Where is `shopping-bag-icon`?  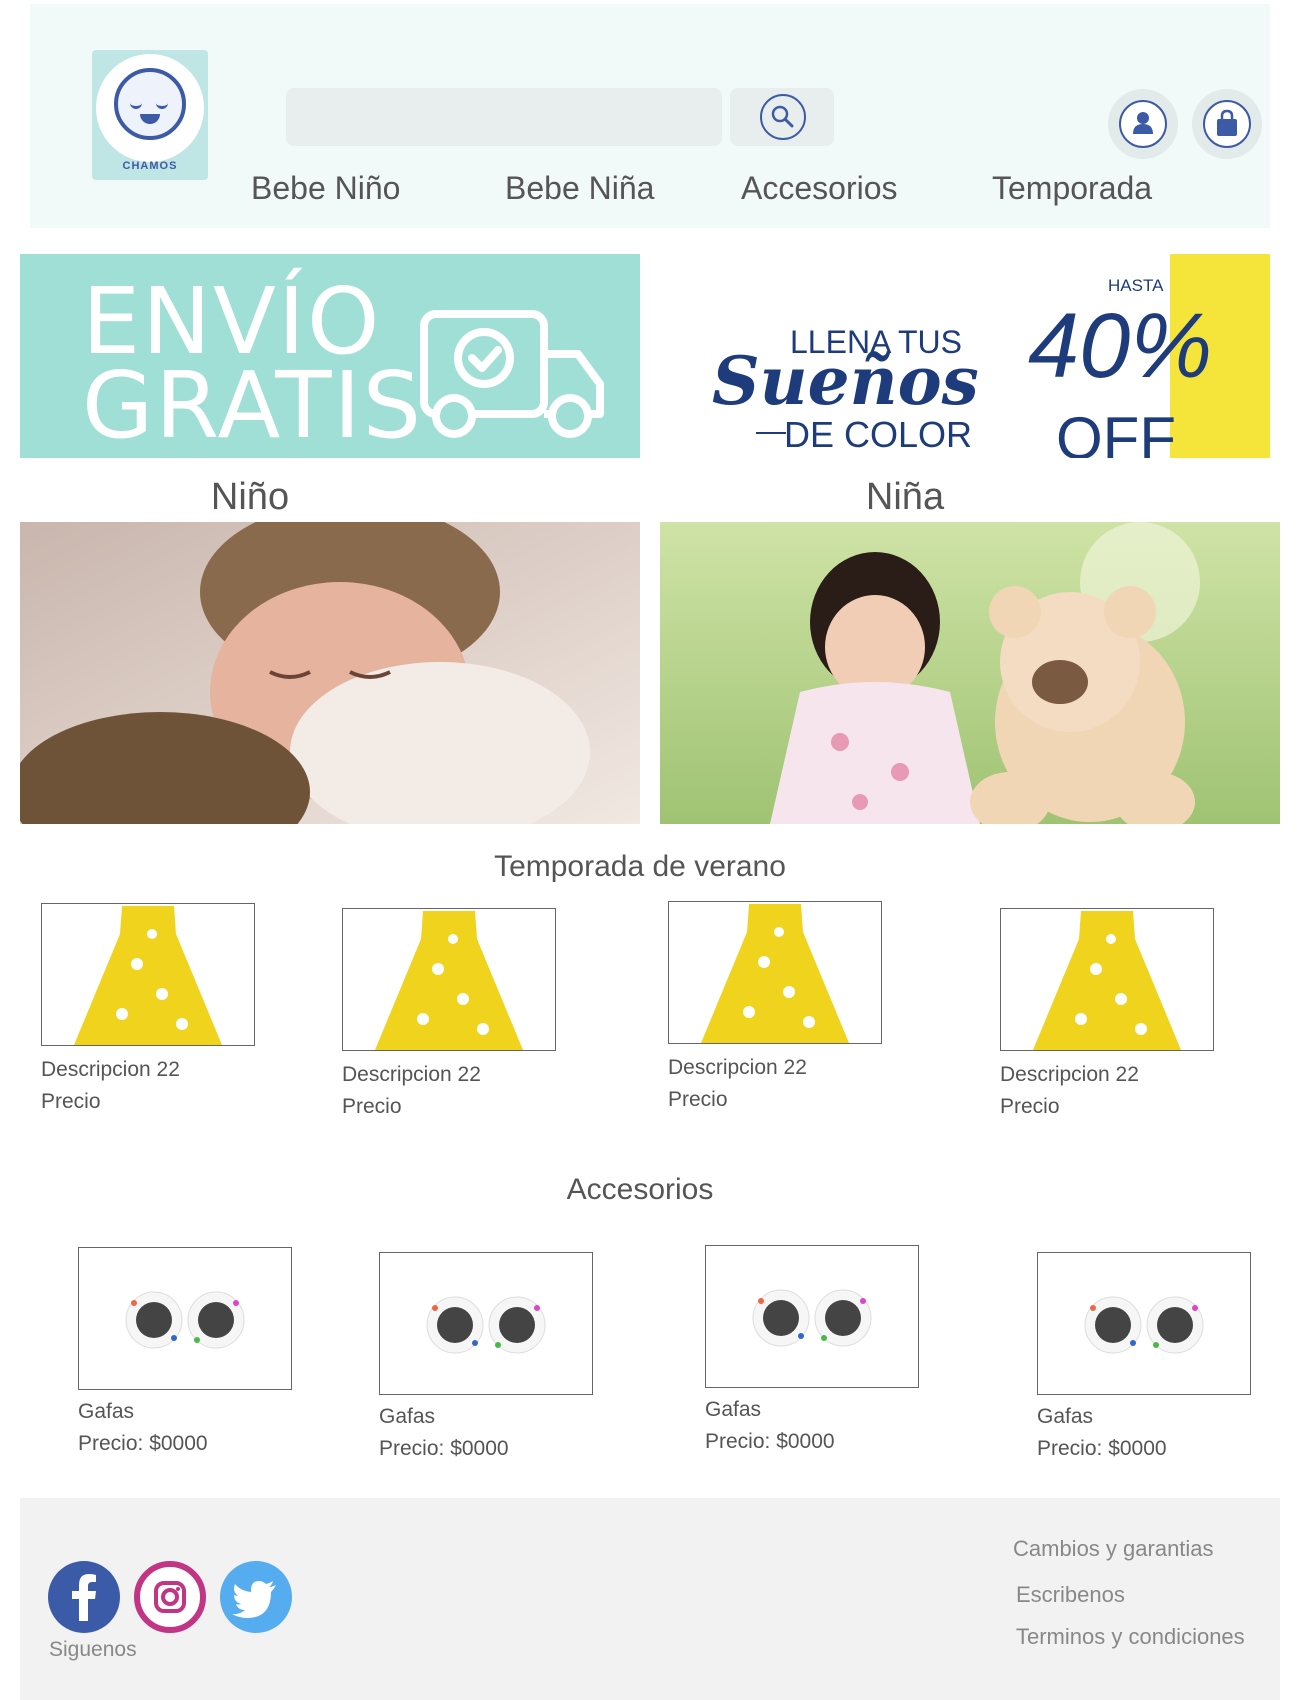 shopping-bag-icon is located at coordinates (1227, 124).